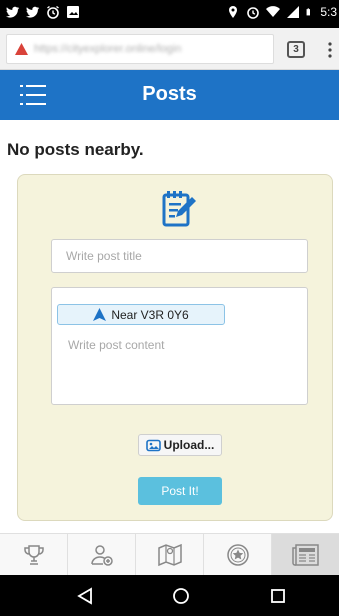 This screenshot has height=616, width=339. I want to click on page-title: Posts, so click(169, 94).